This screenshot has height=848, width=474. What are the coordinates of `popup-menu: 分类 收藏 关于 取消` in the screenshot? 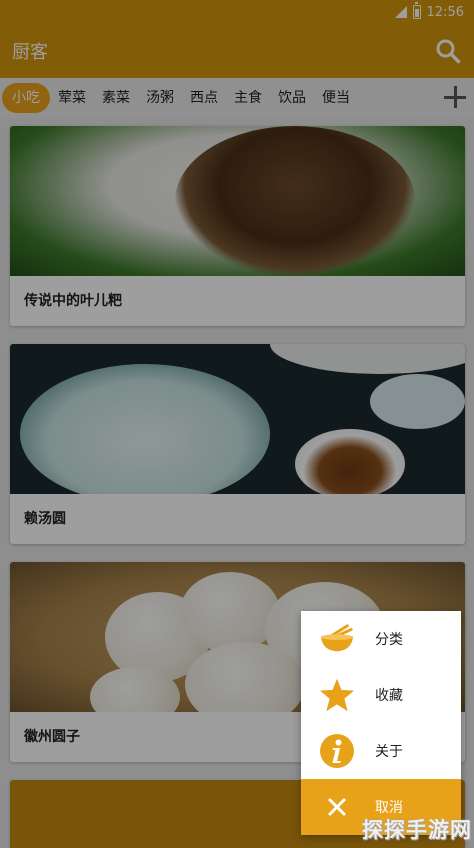 It's located at (381, 723).